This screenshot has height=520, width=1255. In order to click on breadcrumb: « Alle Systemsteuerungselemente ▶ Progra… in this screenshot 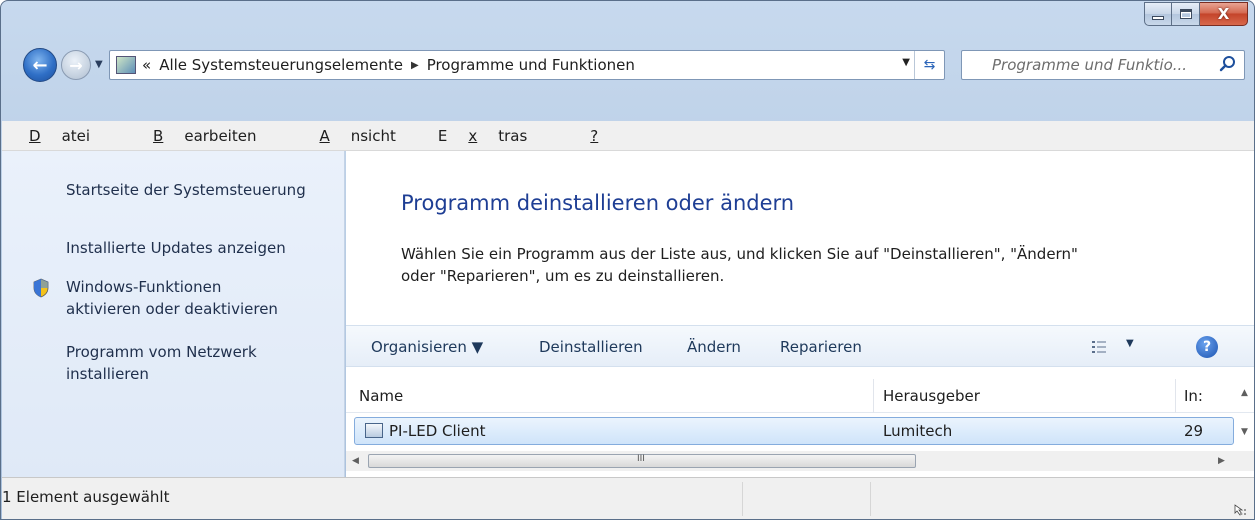, I will do `click(392, 65)`.